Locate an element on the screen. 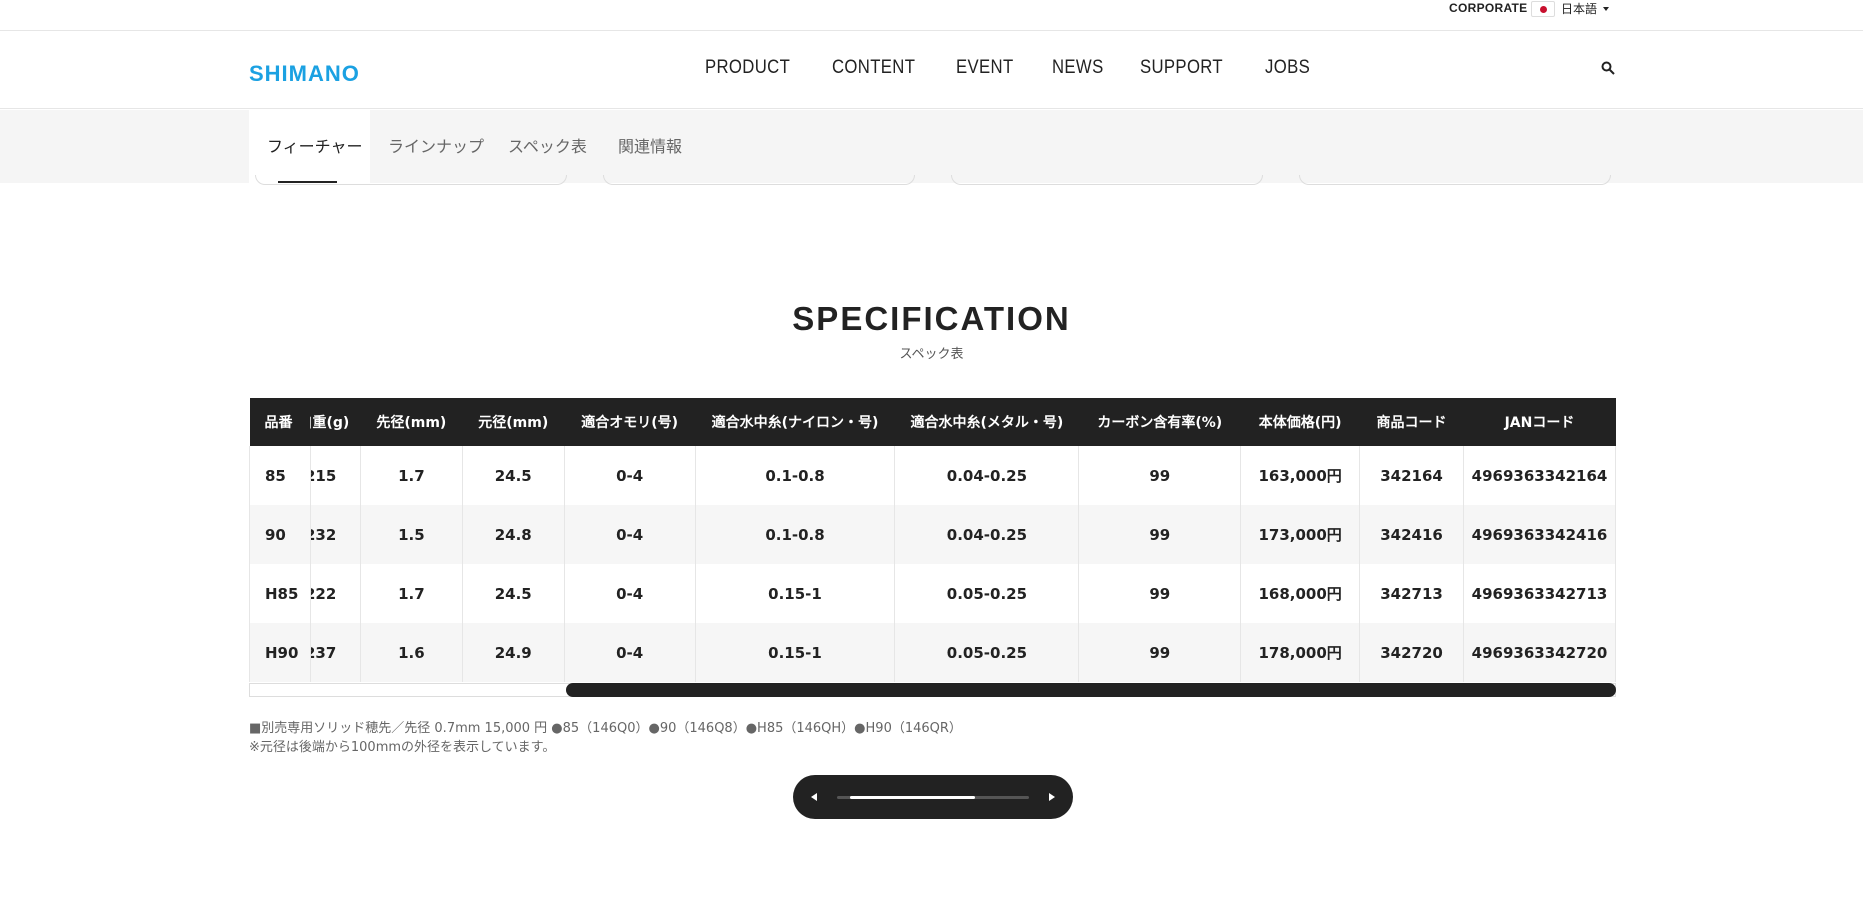 This screenshot has height=900, width=1863. note-line: ※元径は後端から100mmの外径を表示しています。 is located at coordinates (402, 747).